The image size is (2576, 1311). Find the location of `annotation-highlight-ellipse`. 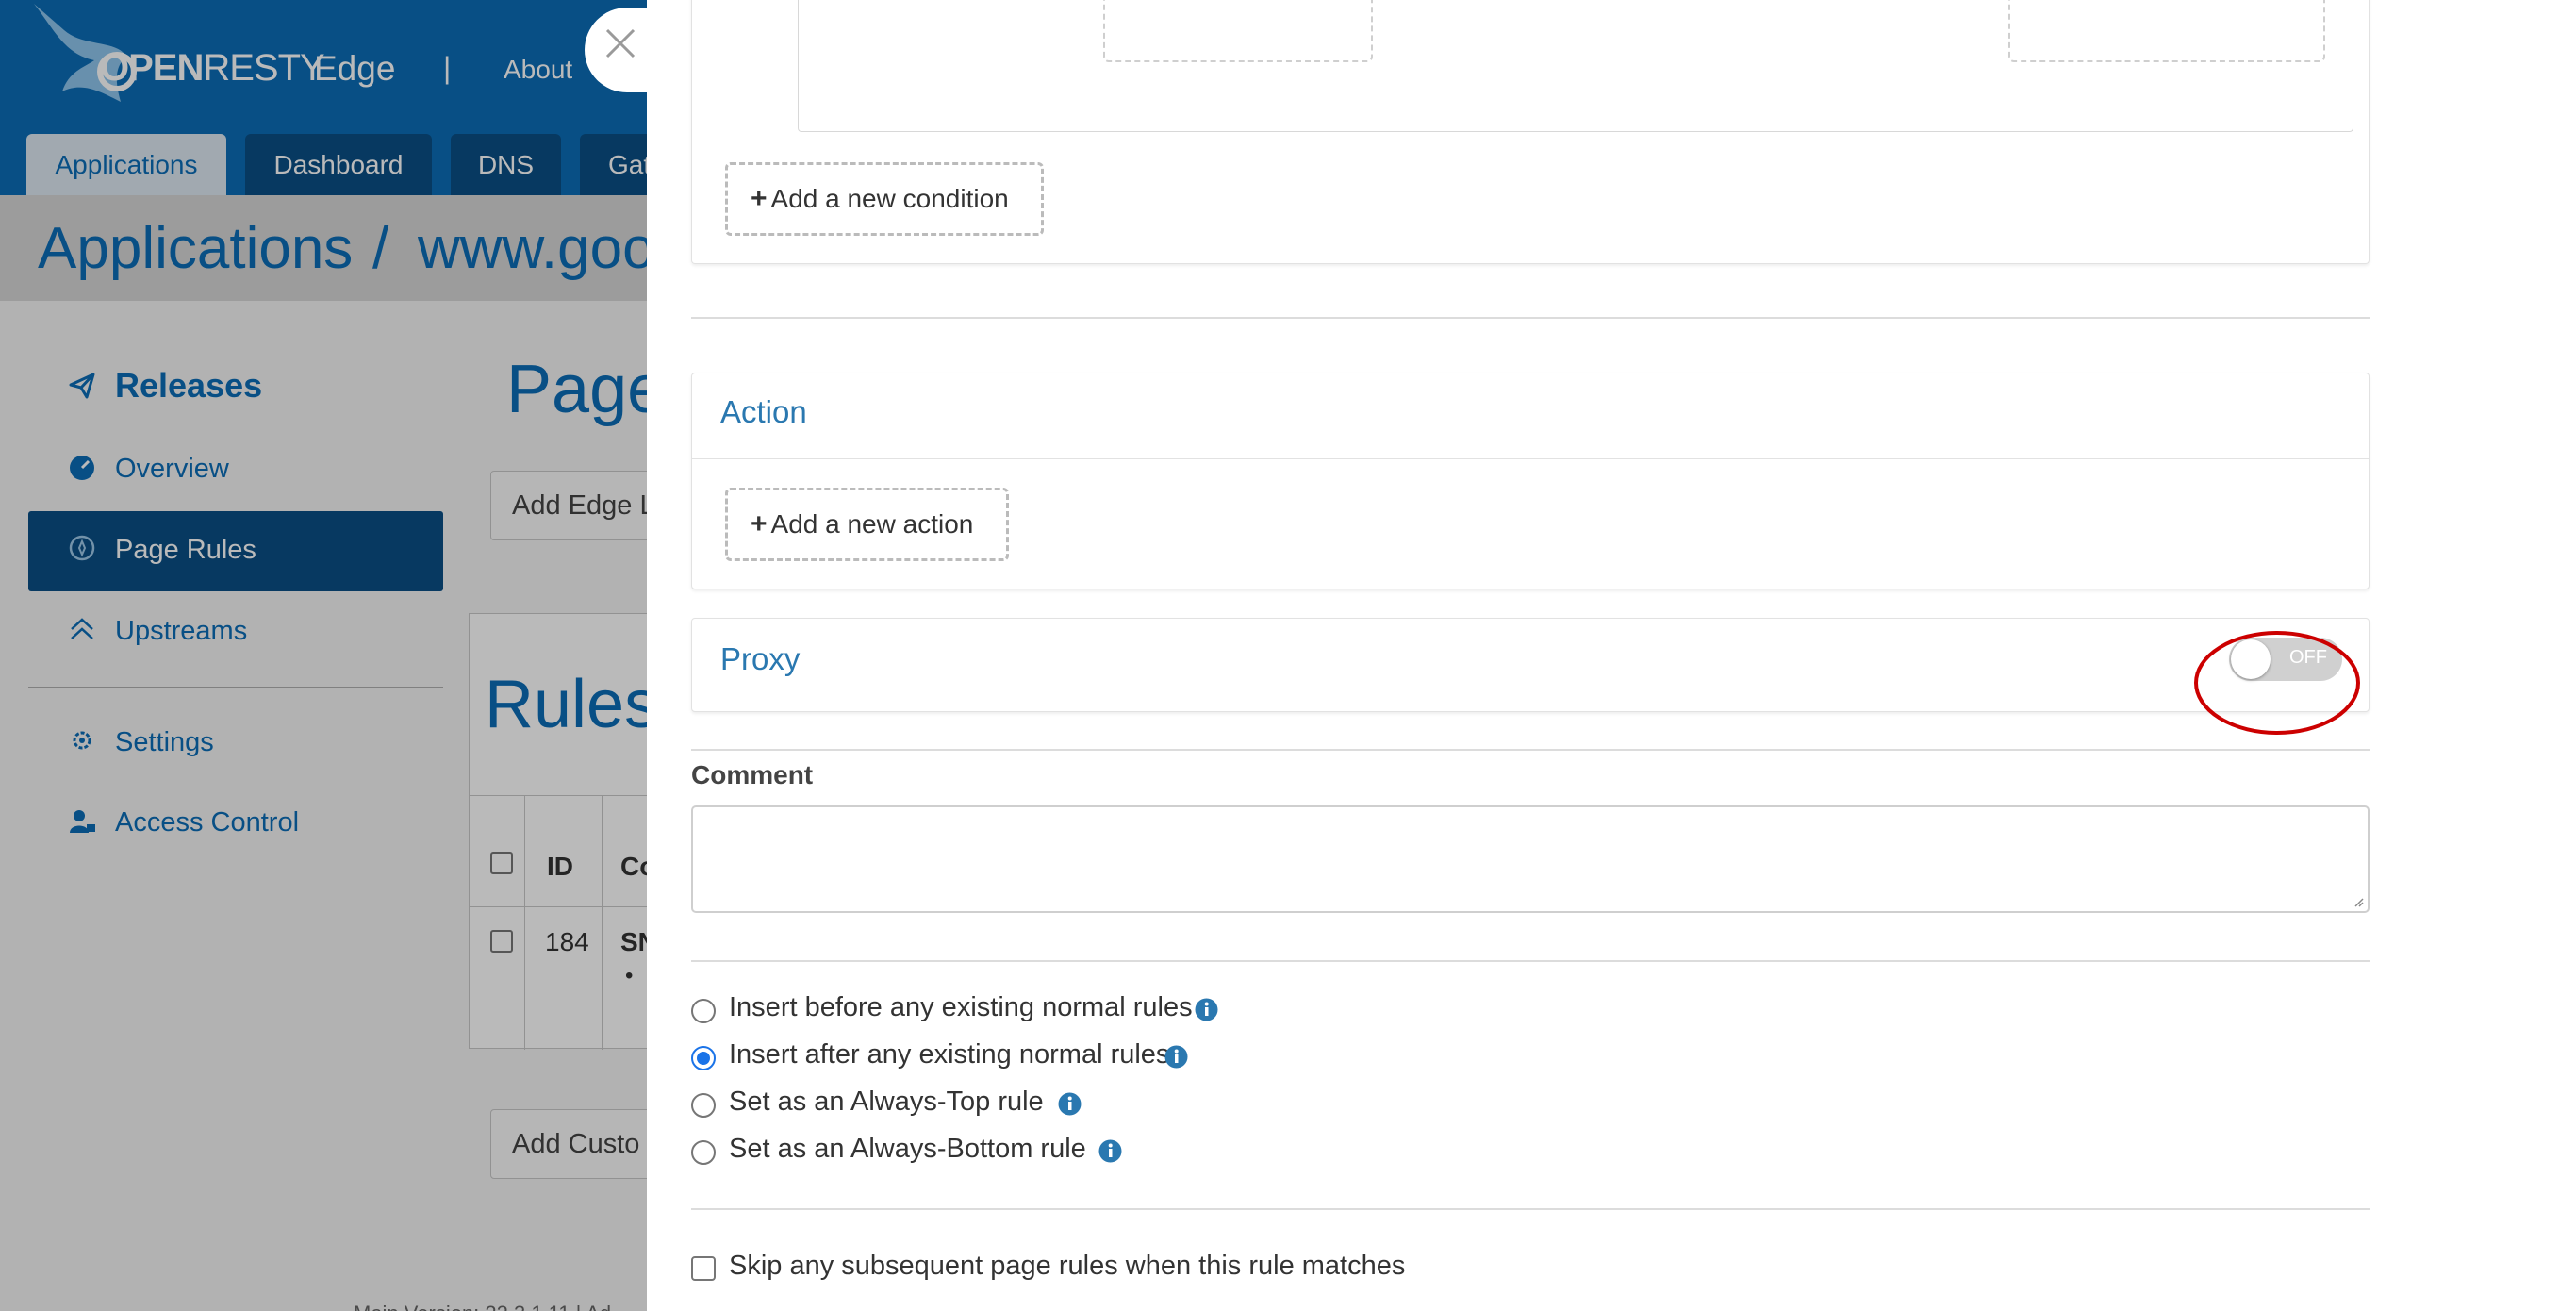

annotation-highlight-ellipse is located at coordinates (2277, 683).